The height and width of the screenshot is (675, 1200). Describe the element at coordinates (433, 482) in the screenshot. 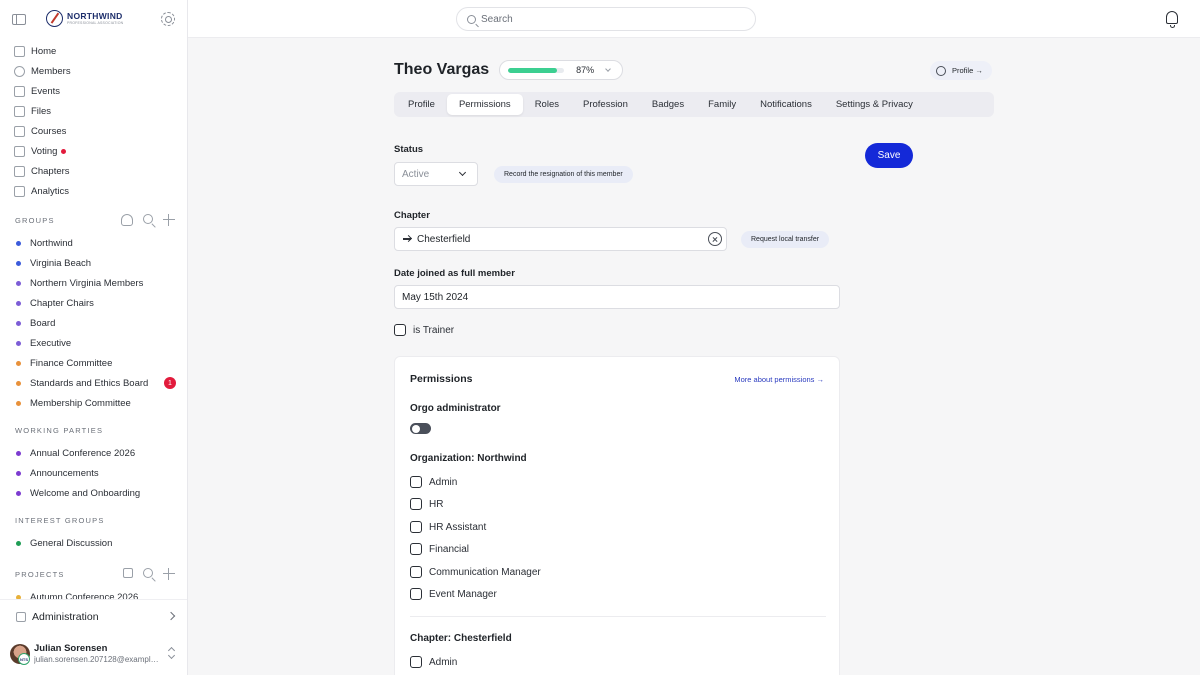

I see `permission-admin: Admin` at that location.